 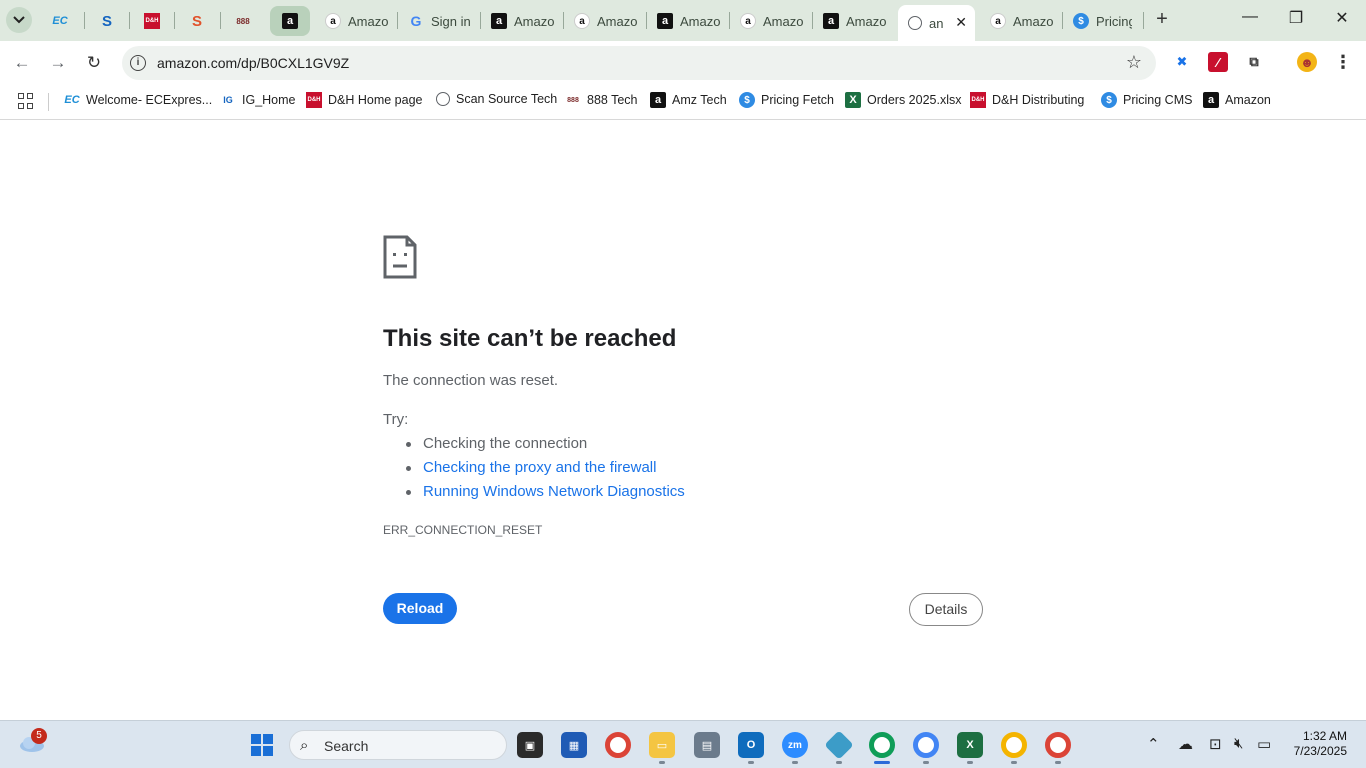 I want to click on battery-icon: ▭, so click(x=1264, y=744).